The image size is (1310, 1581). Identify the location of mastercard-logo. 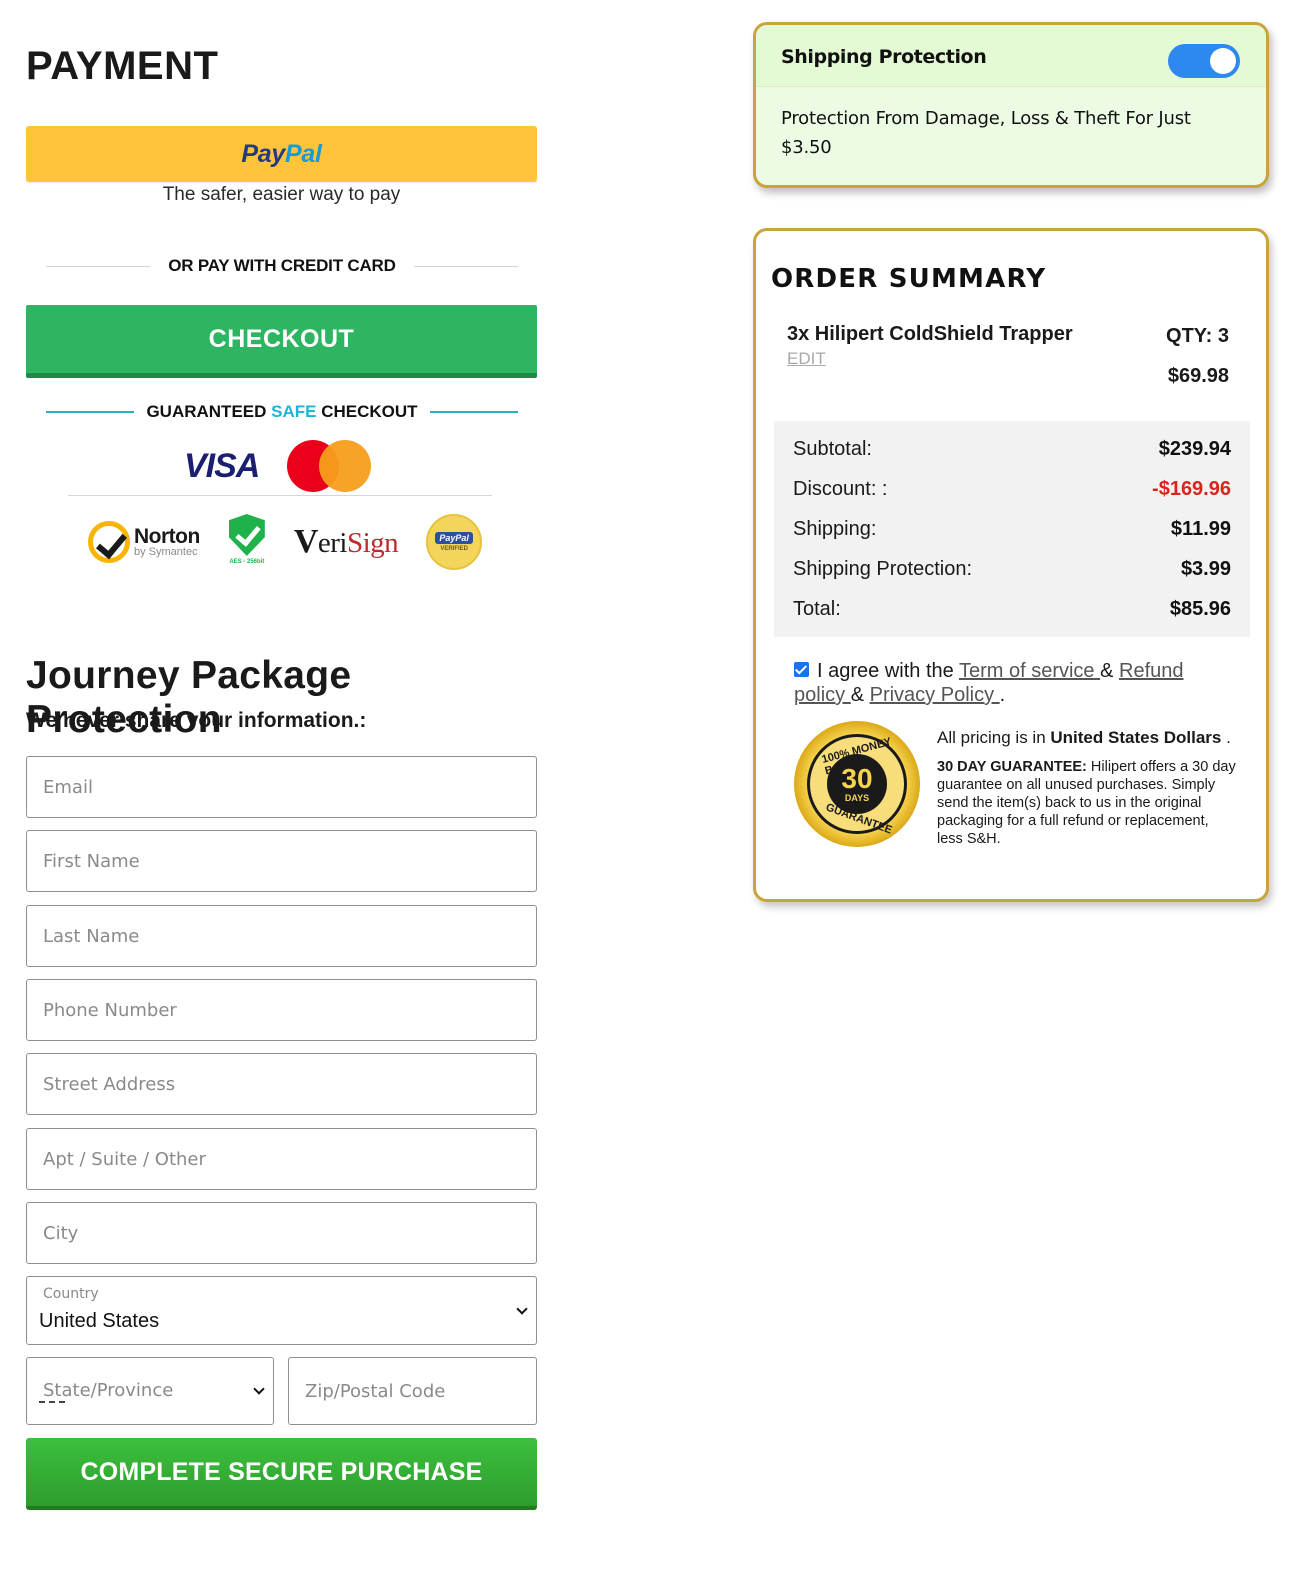
(330, 466).